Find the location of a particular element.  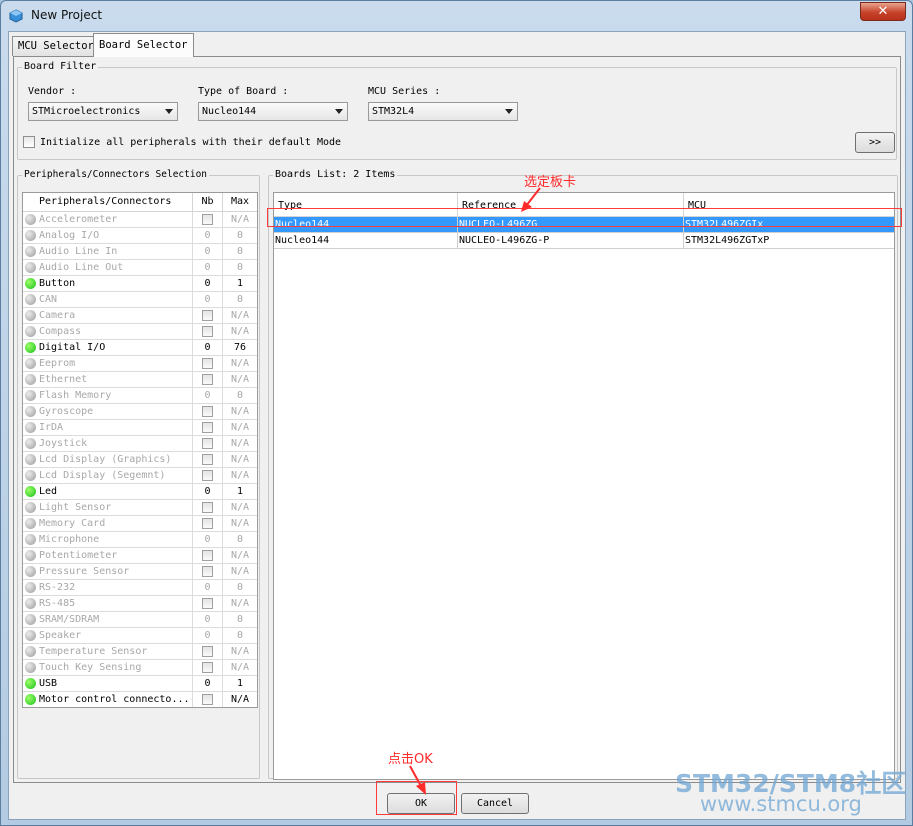

table-row: Audio Line Out 0 0 is located at coordinates (140, 268).